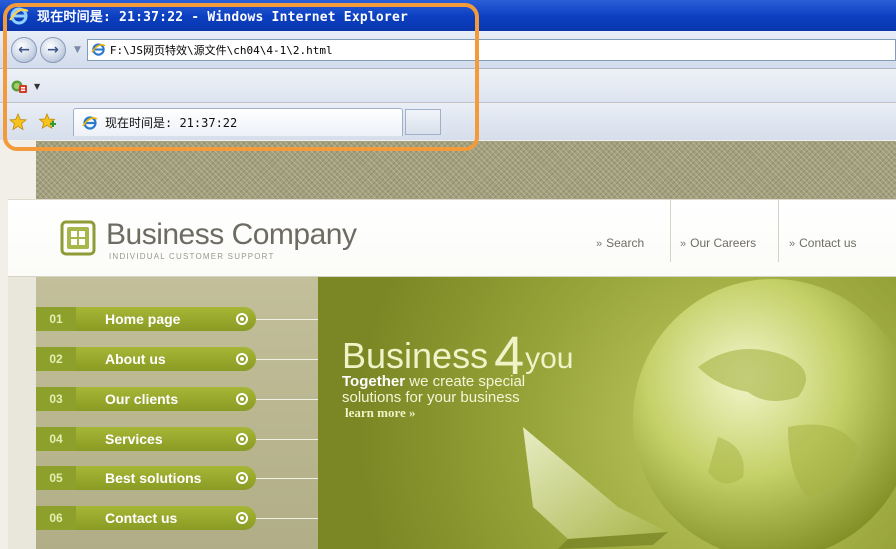 Image resolution: width=896 pixels, height=549 pixels. I want to click on menu-body: Contact us, so click(166, 518).